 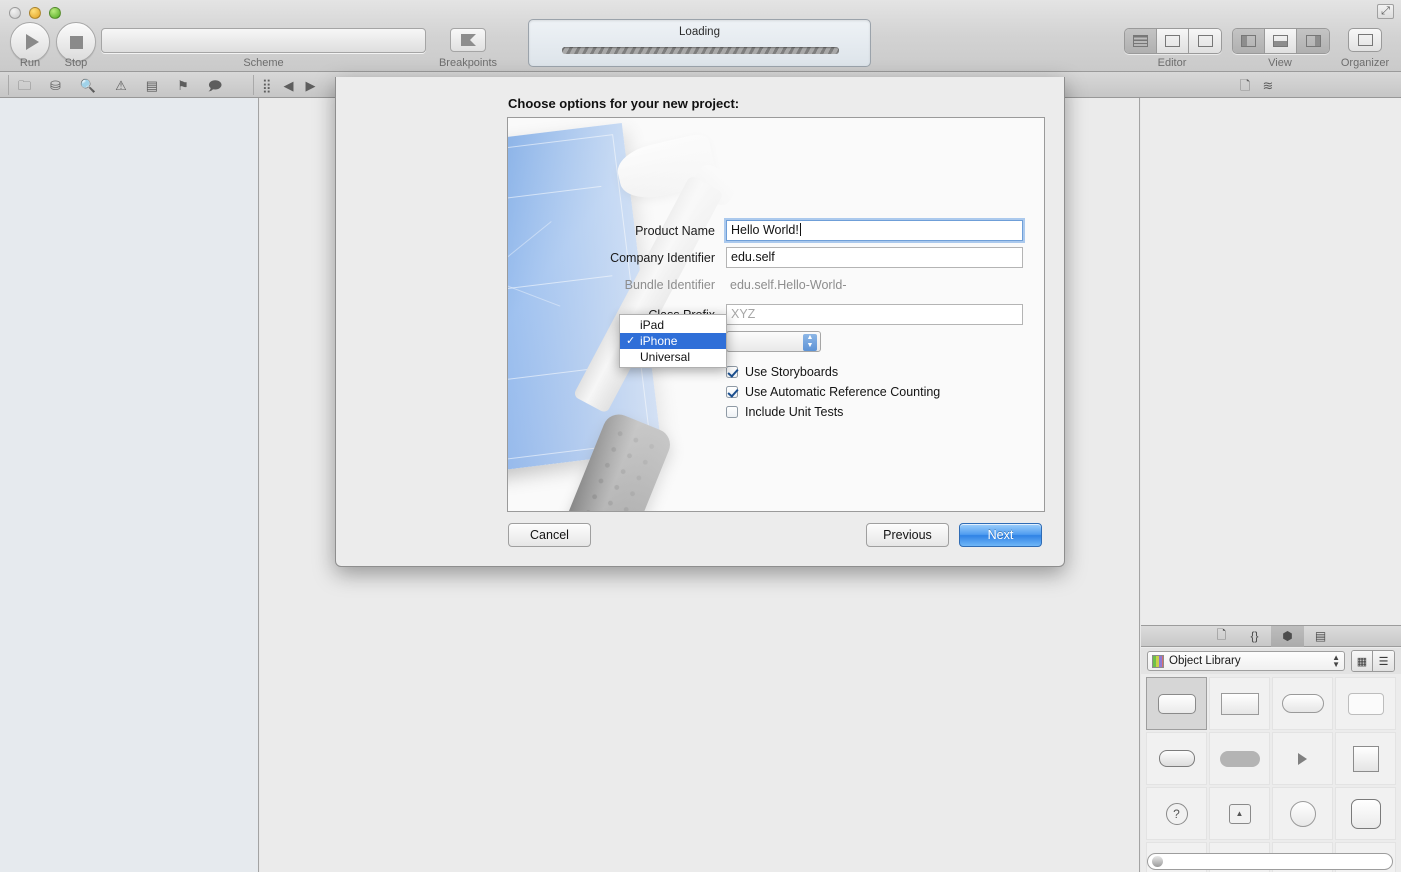 I want to click on object-library-grid: ? ▲, so click(x=1271, y=774).